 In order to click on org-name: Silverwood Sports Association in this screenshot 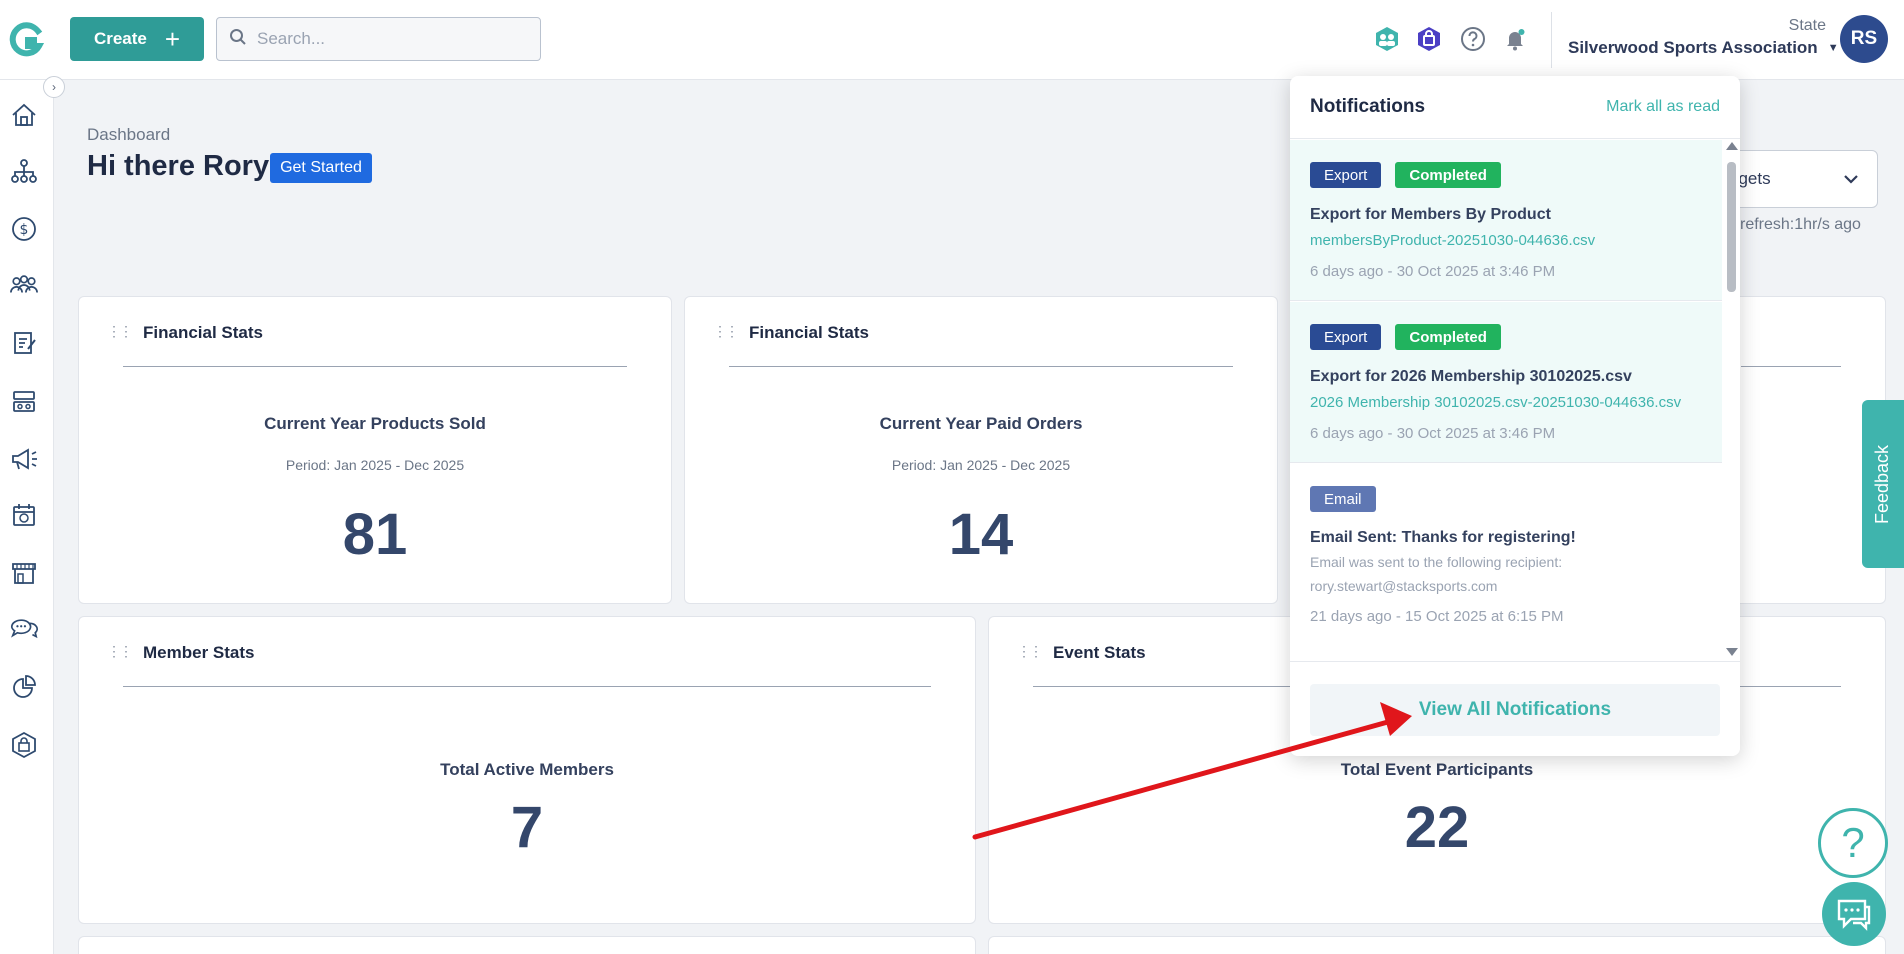, I will do `click(1693, 47)`.